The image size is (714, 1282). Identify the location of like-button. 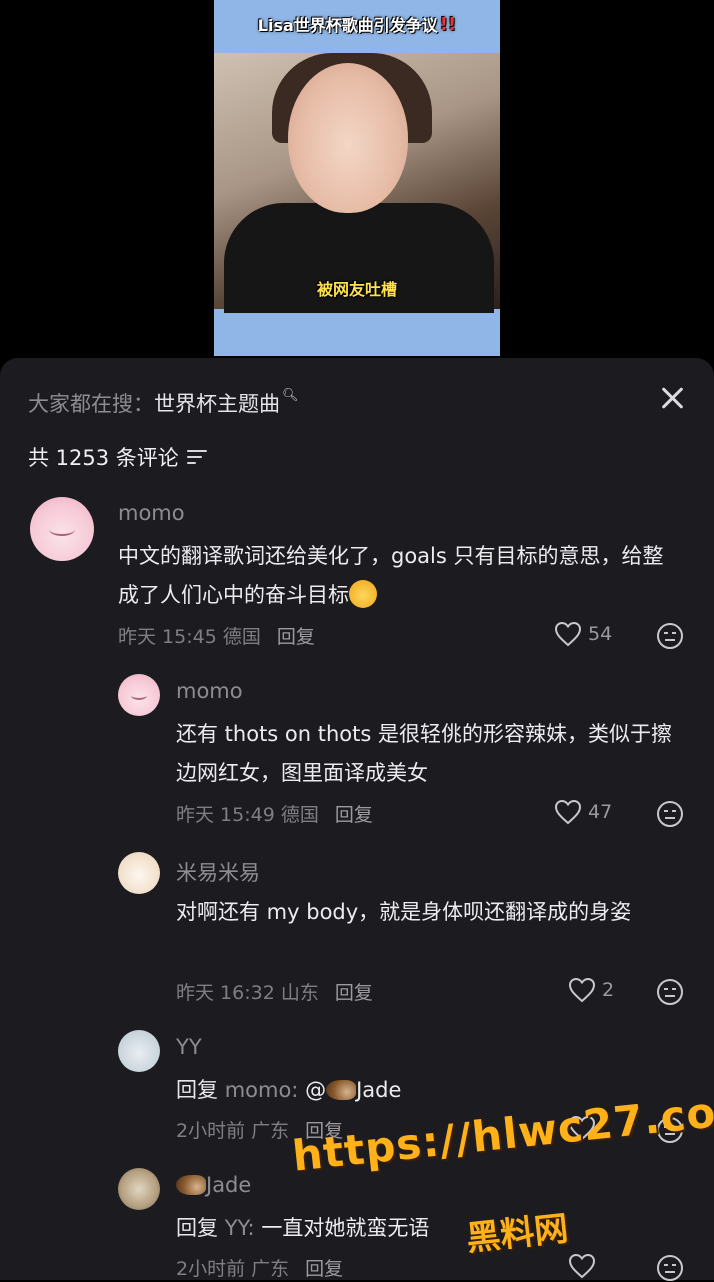
(582, 1266).